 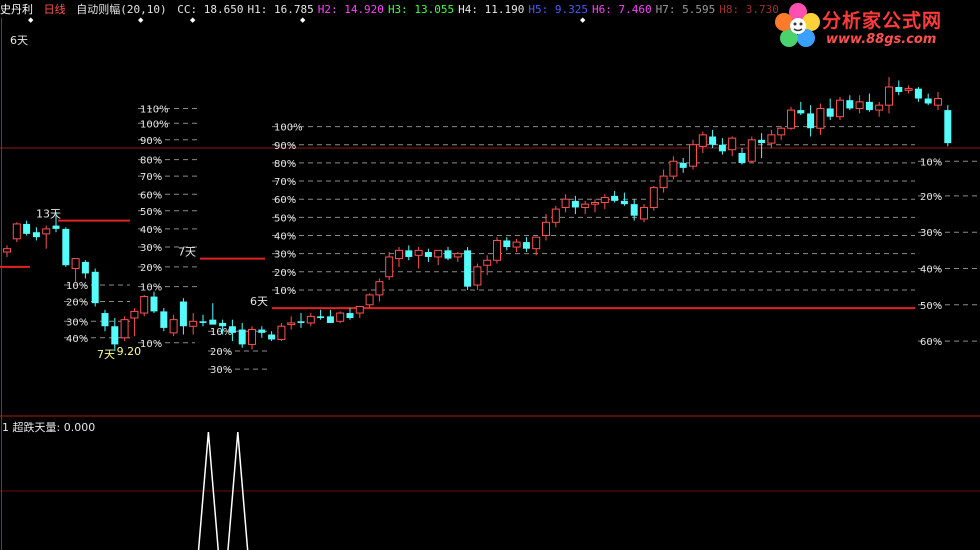 I want to click on logo-brand: 分析家公式网, so click(x=882, y=21).